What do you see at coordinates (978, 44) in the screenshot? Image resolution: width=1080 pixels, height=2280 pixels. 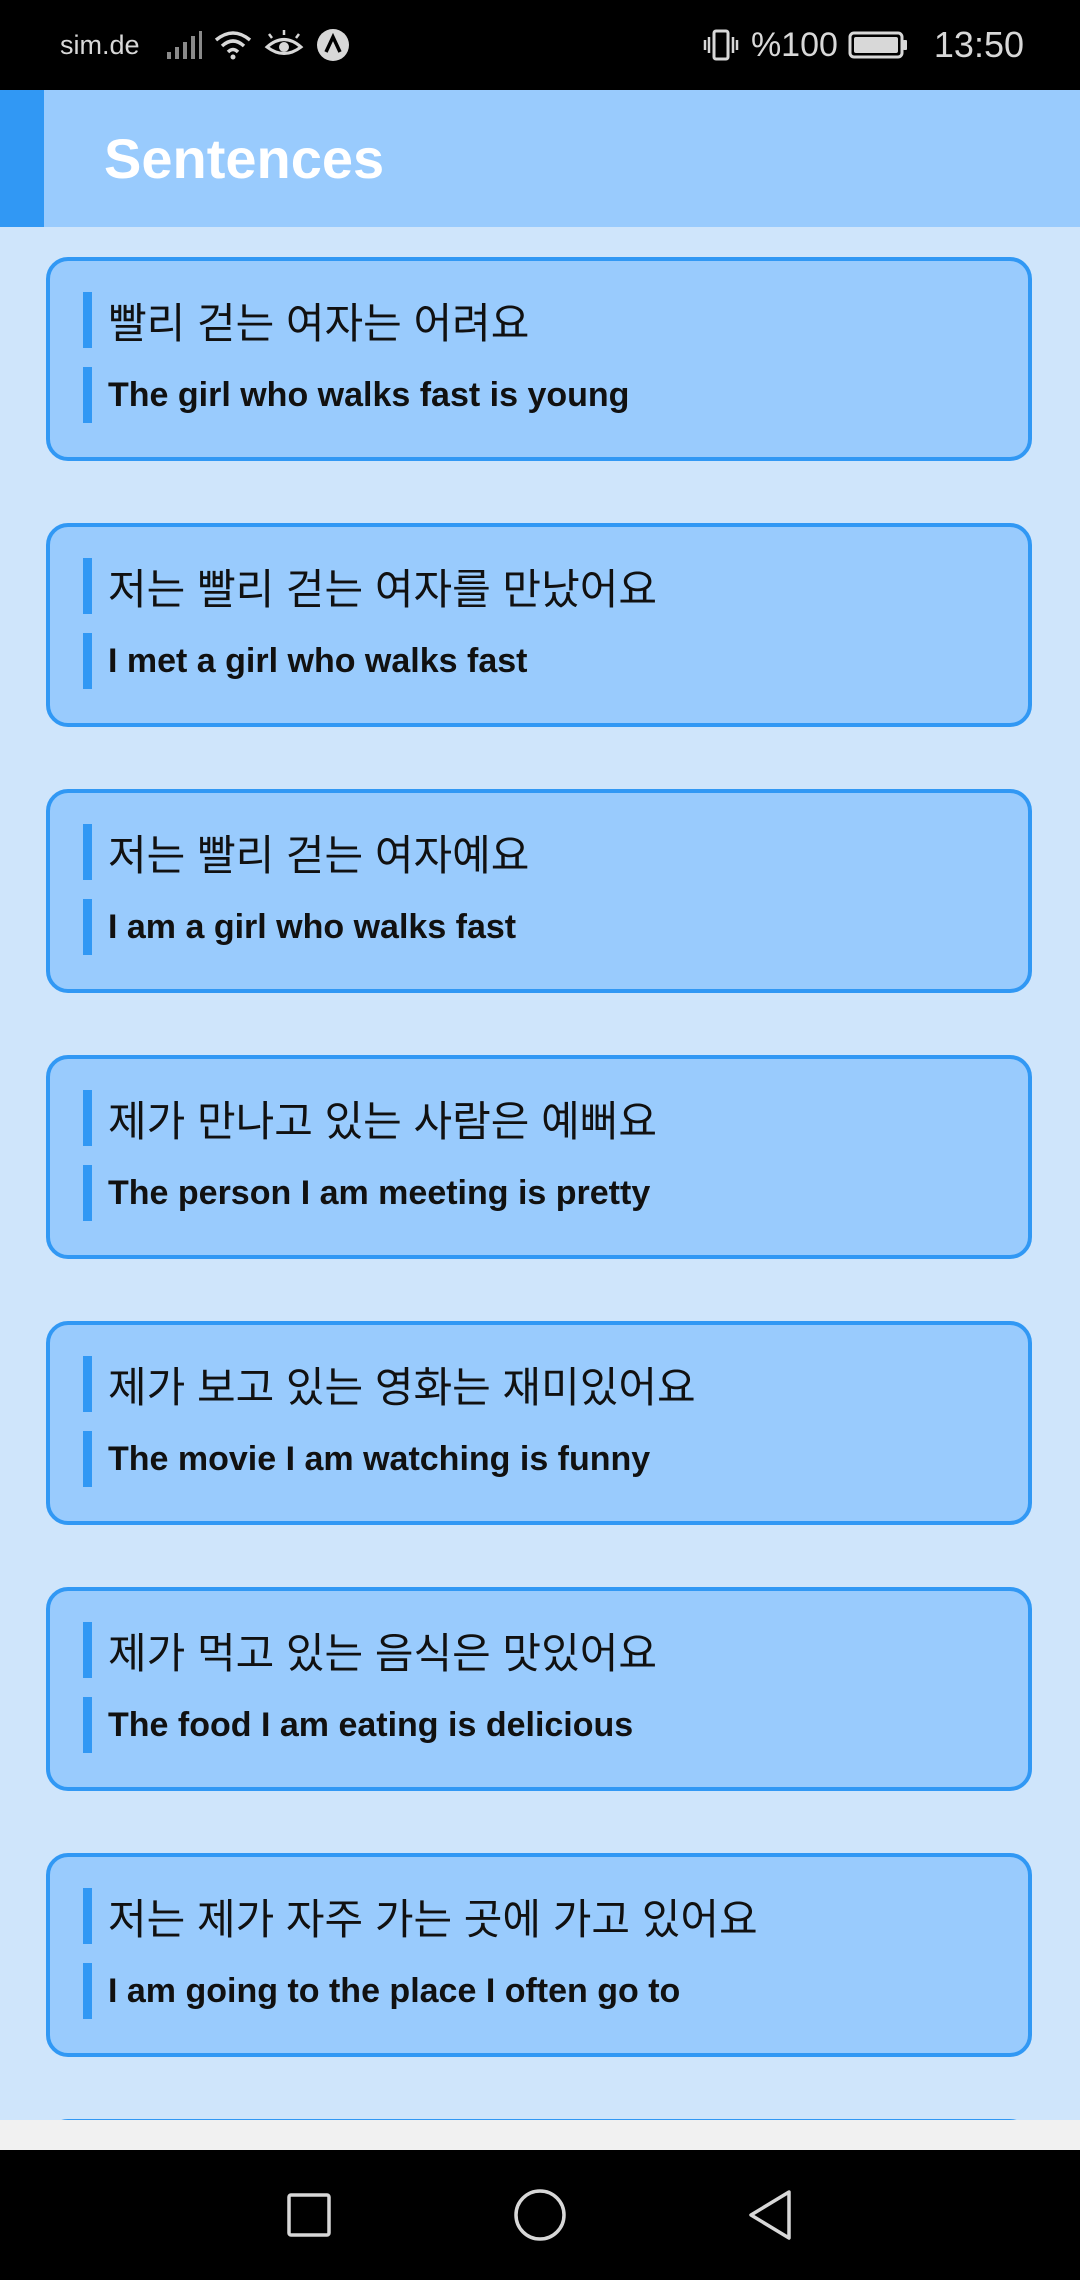 I see `clock: 13:50` at bounding box center [978, 44].